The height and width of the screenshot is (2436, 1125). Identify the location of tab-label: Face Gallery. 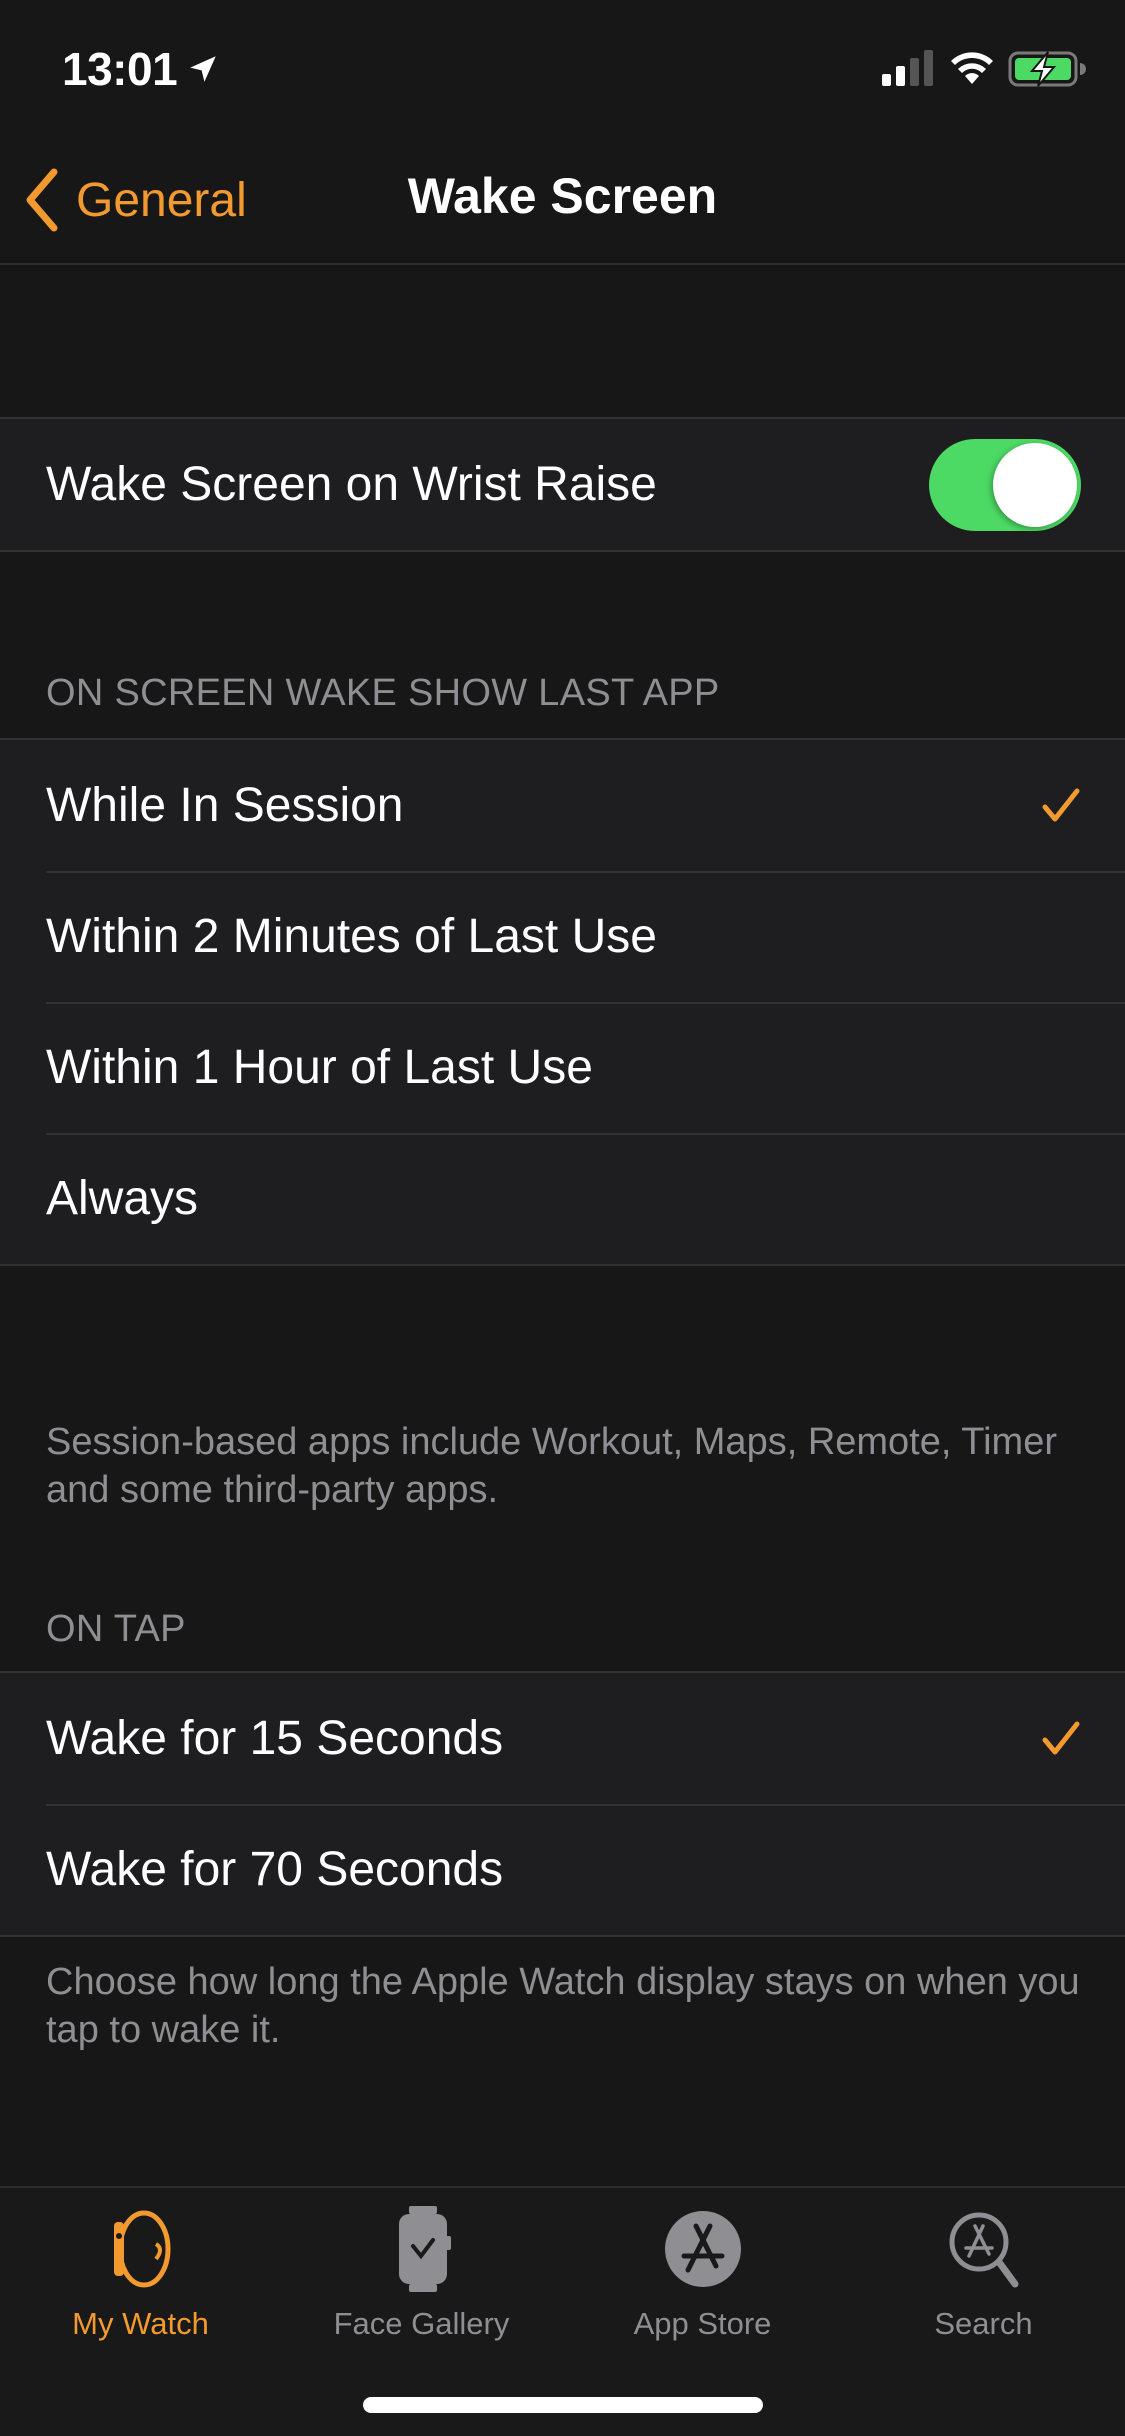
(421, 2323).